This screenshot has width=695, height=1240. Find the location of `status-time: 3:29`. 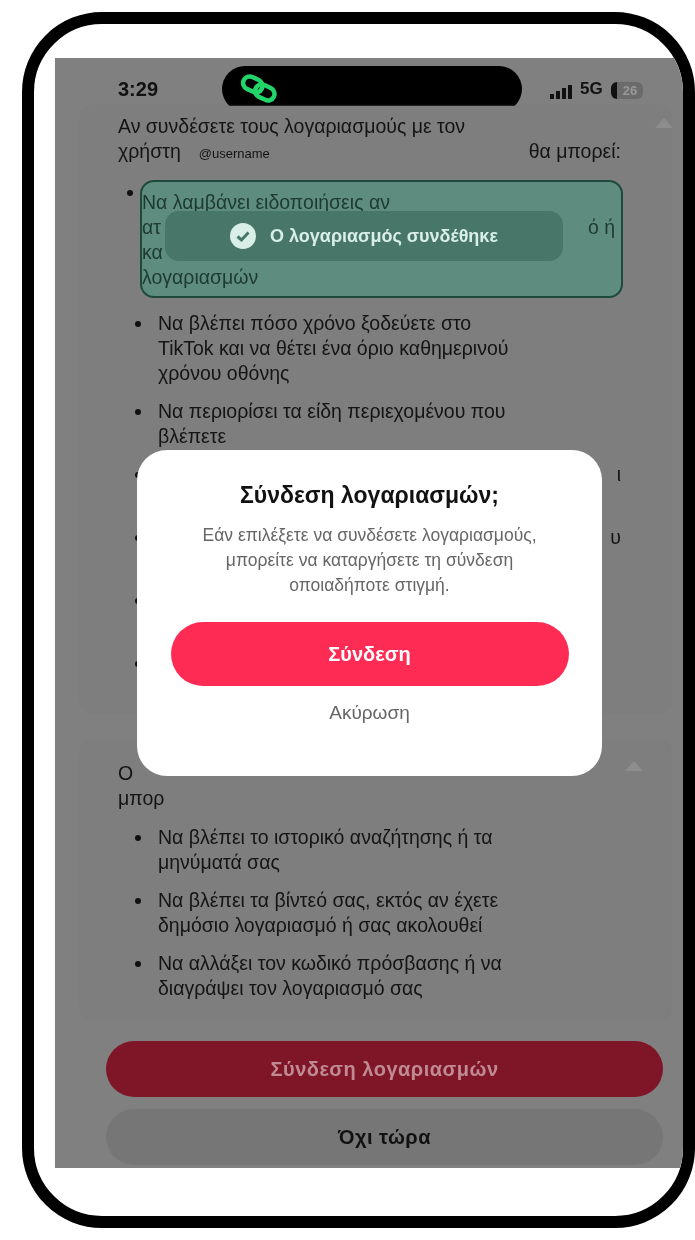

status-time: 3:29 is located at coordinates (139, 89).